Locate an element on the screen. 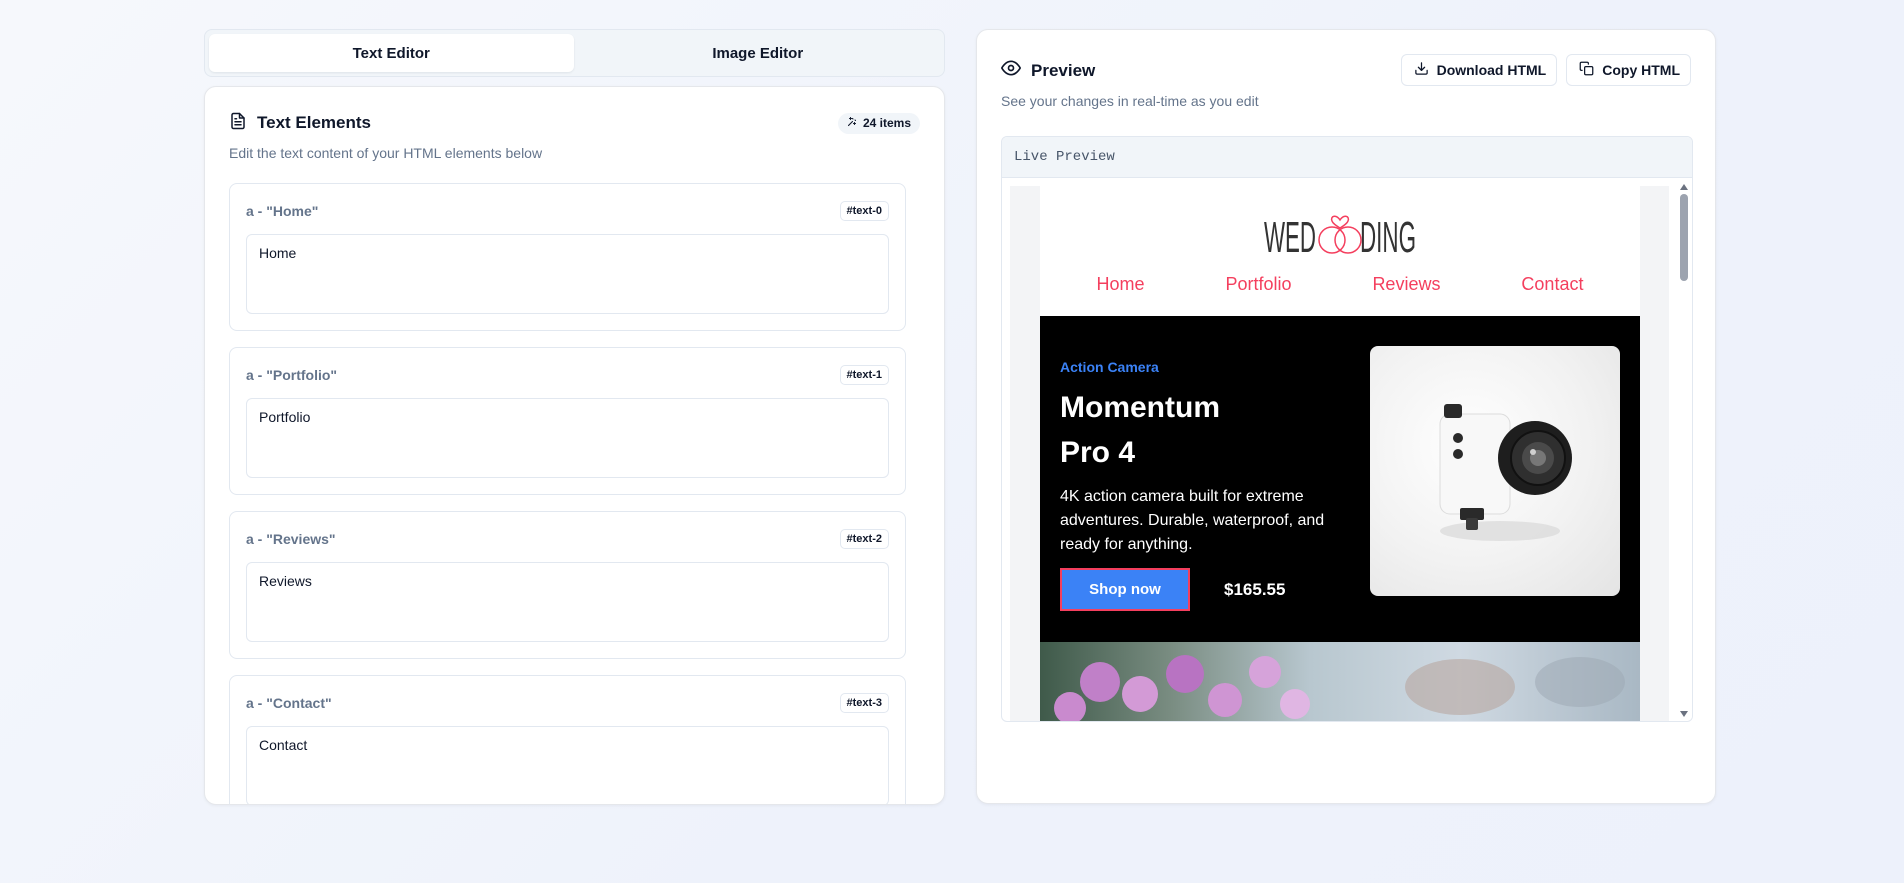 The height and width of the screenshot is (883, 1904). email-header: WED DING Home Portfolio Reviews Contact is located at coordinates (1340, 251).